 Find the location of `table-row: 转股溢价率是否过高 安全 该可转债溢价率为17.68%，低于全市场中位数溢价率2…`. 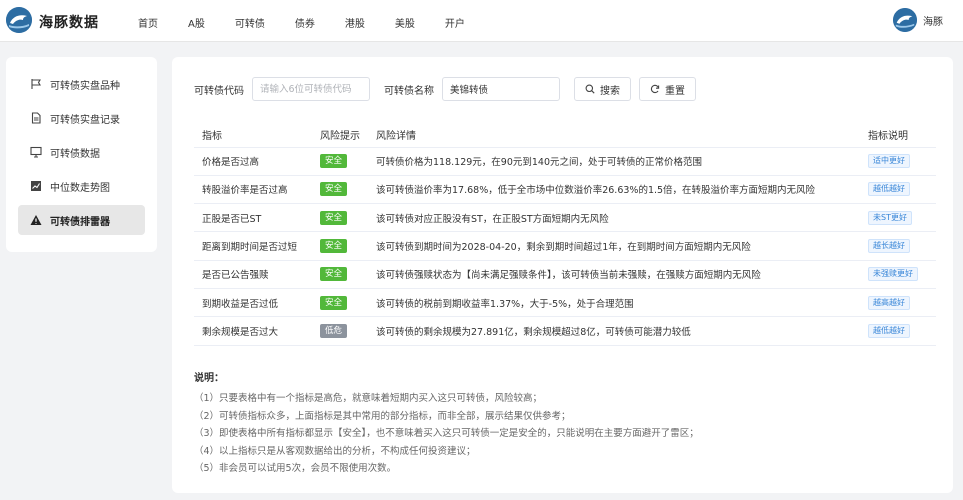

table-row: 转股溢价率是否过高 安全 该可转债溢价率为17.68%，低于全市场中位数溢价率2… is located at coordinates (565, 190).